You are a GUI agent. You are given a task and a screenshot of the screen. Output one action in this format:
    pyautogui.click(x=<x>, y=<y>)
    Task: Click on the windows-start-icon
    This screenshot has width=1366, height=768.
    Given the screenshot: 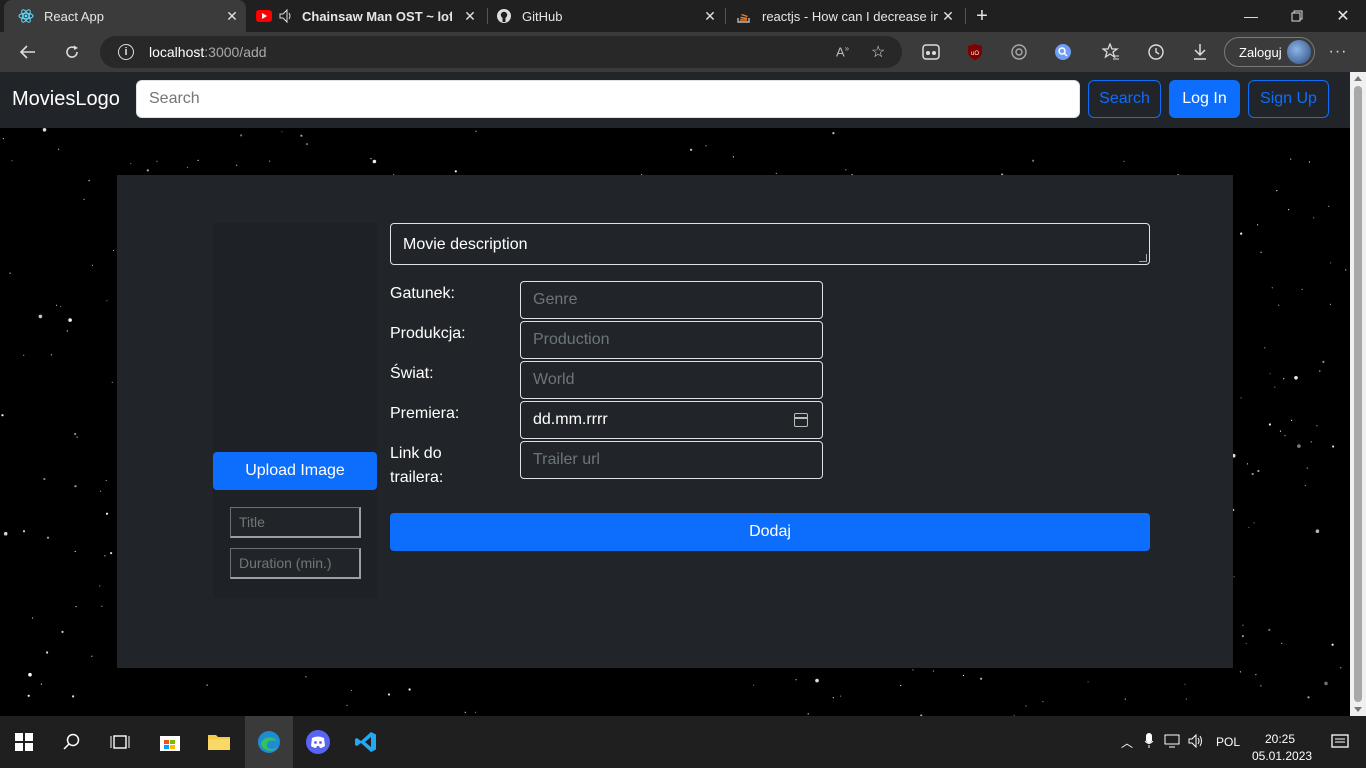 What is the action you would take?
    pyautogui.click(x=24, y=742)
    